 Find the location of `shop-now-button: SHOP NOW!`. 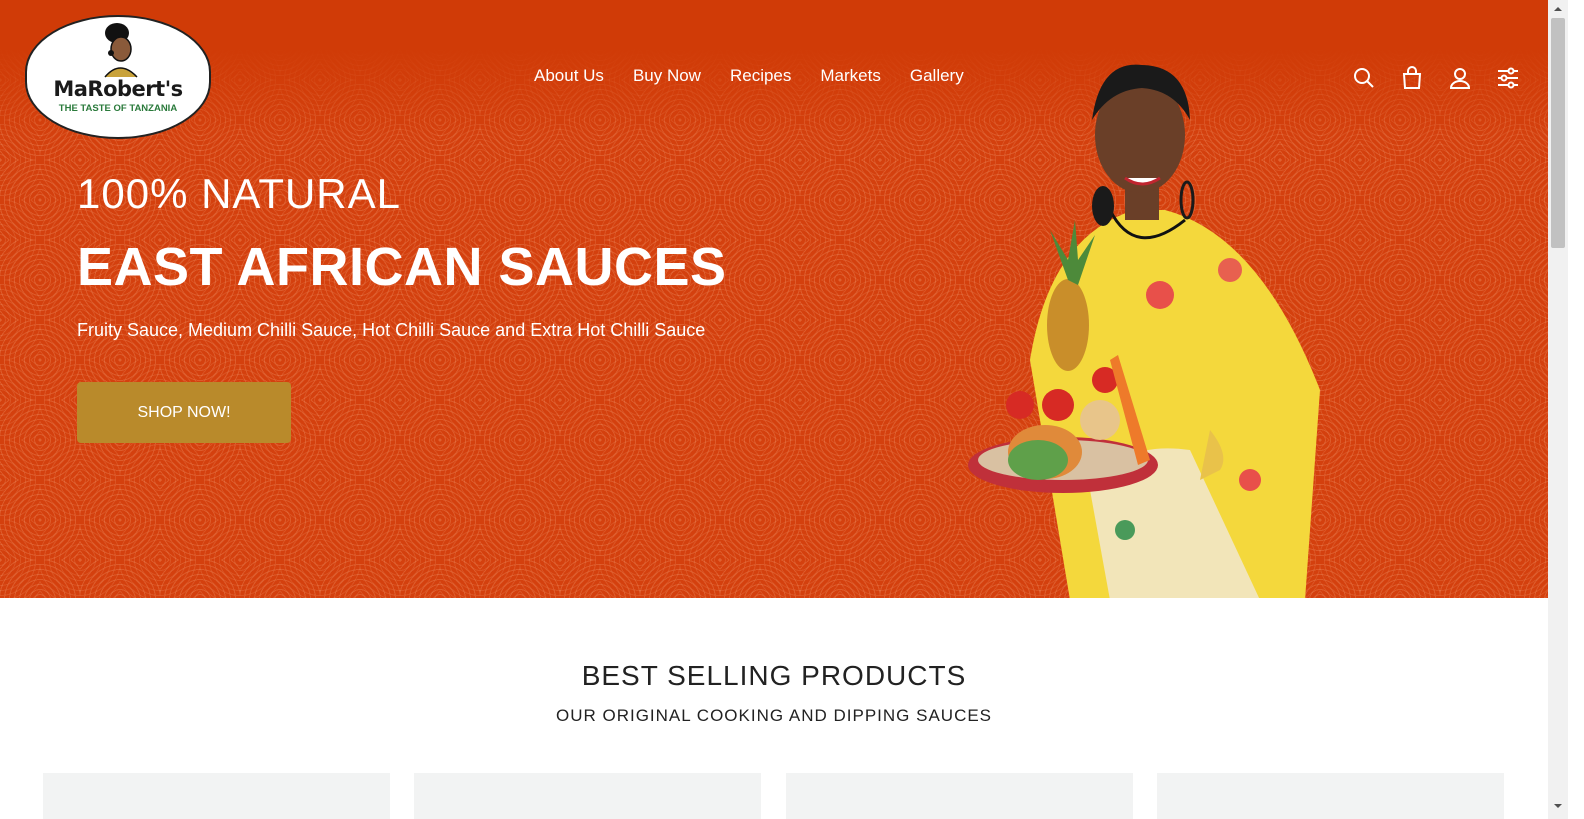

shop-now-button: SHOP NOW! is located at coordinates (184, 412).